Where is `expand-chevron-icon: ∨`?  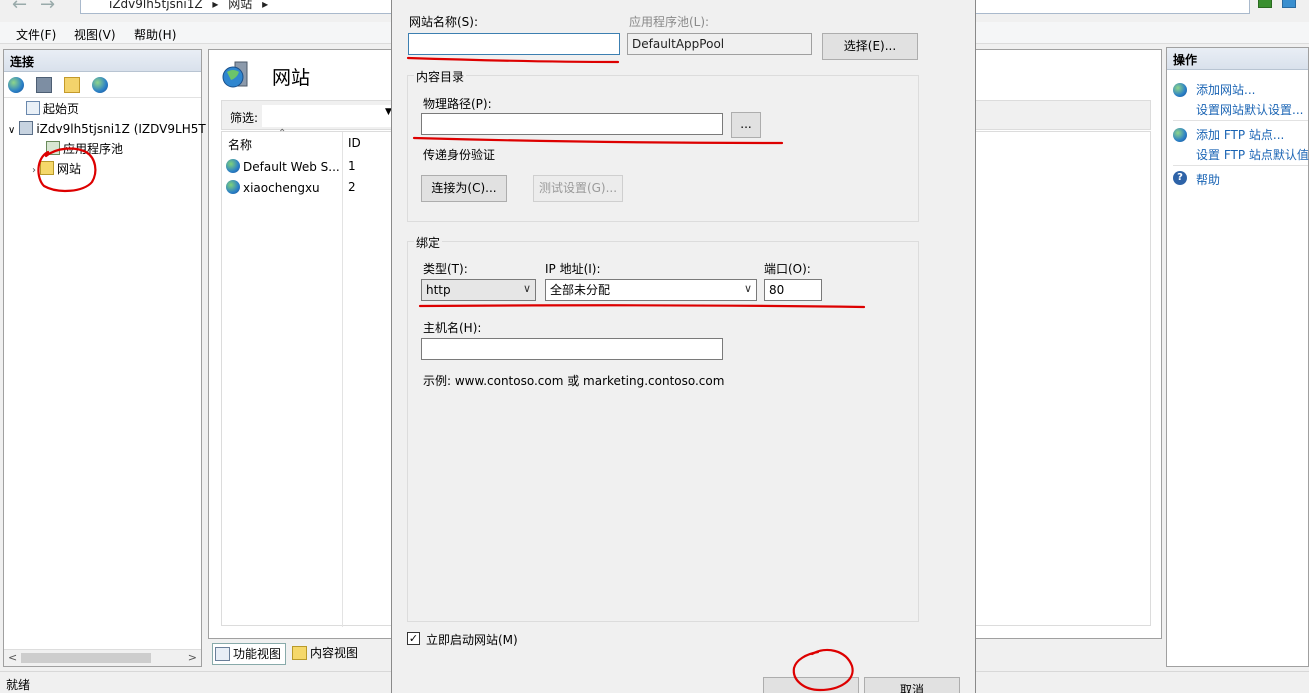 expand-chevron-icon: ∨ is located at coordinates (11, 130).